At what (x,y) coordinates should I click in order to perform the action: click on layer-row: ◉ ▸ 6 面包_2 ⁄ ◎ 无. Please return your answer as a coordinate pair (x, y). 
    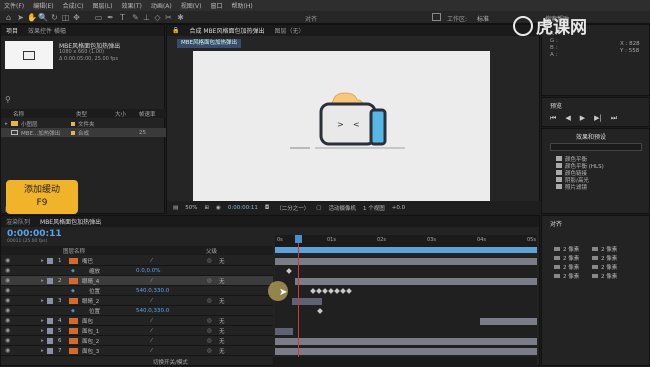
    Looking at the image, I should click on (137, 341).